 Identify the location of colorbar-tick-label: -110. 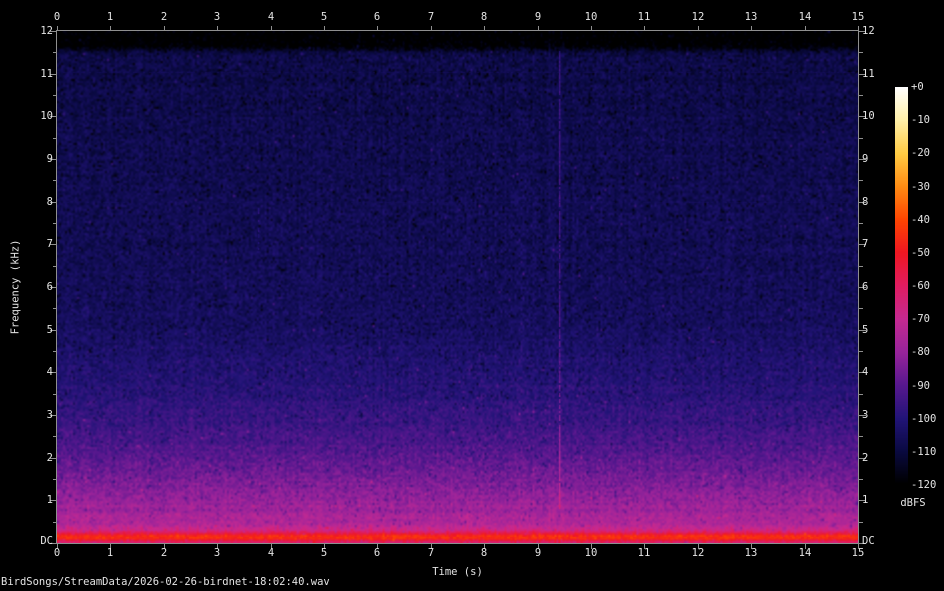
(924, 452).